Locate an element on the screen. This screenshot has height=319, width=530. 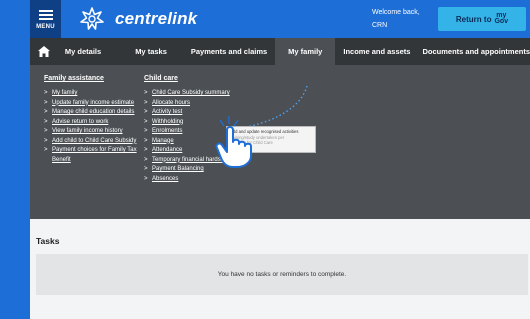
nav-payments-and-claims: Payments and claims is located at coordinates (229, 51).